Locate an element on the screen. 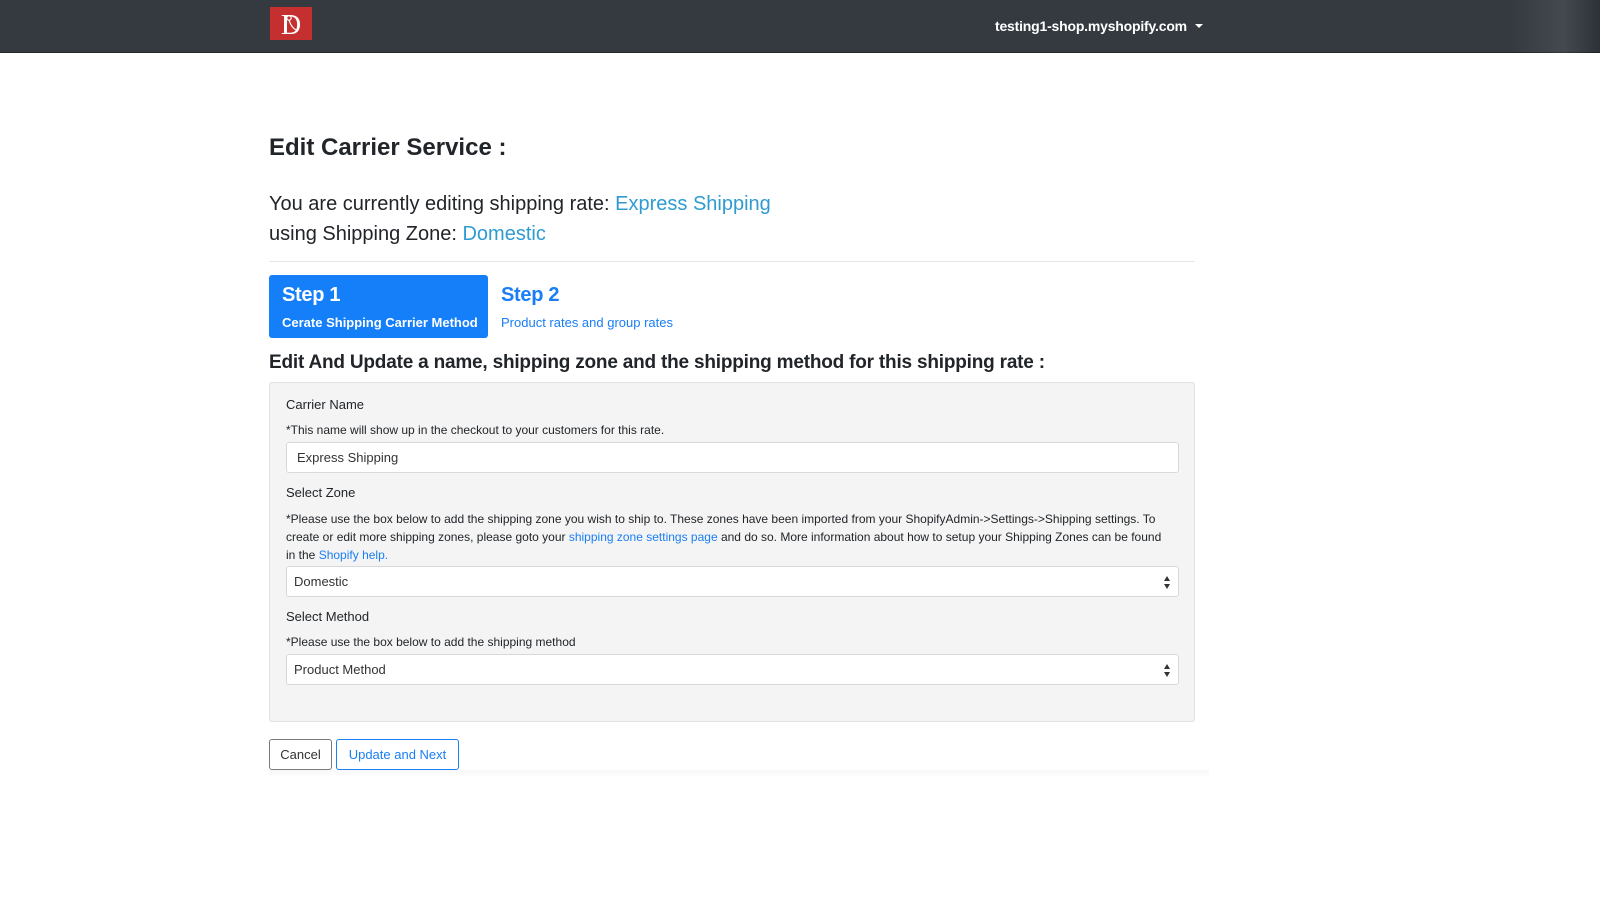  rate-name: Express Shipping is located at coordinates (693, 204).